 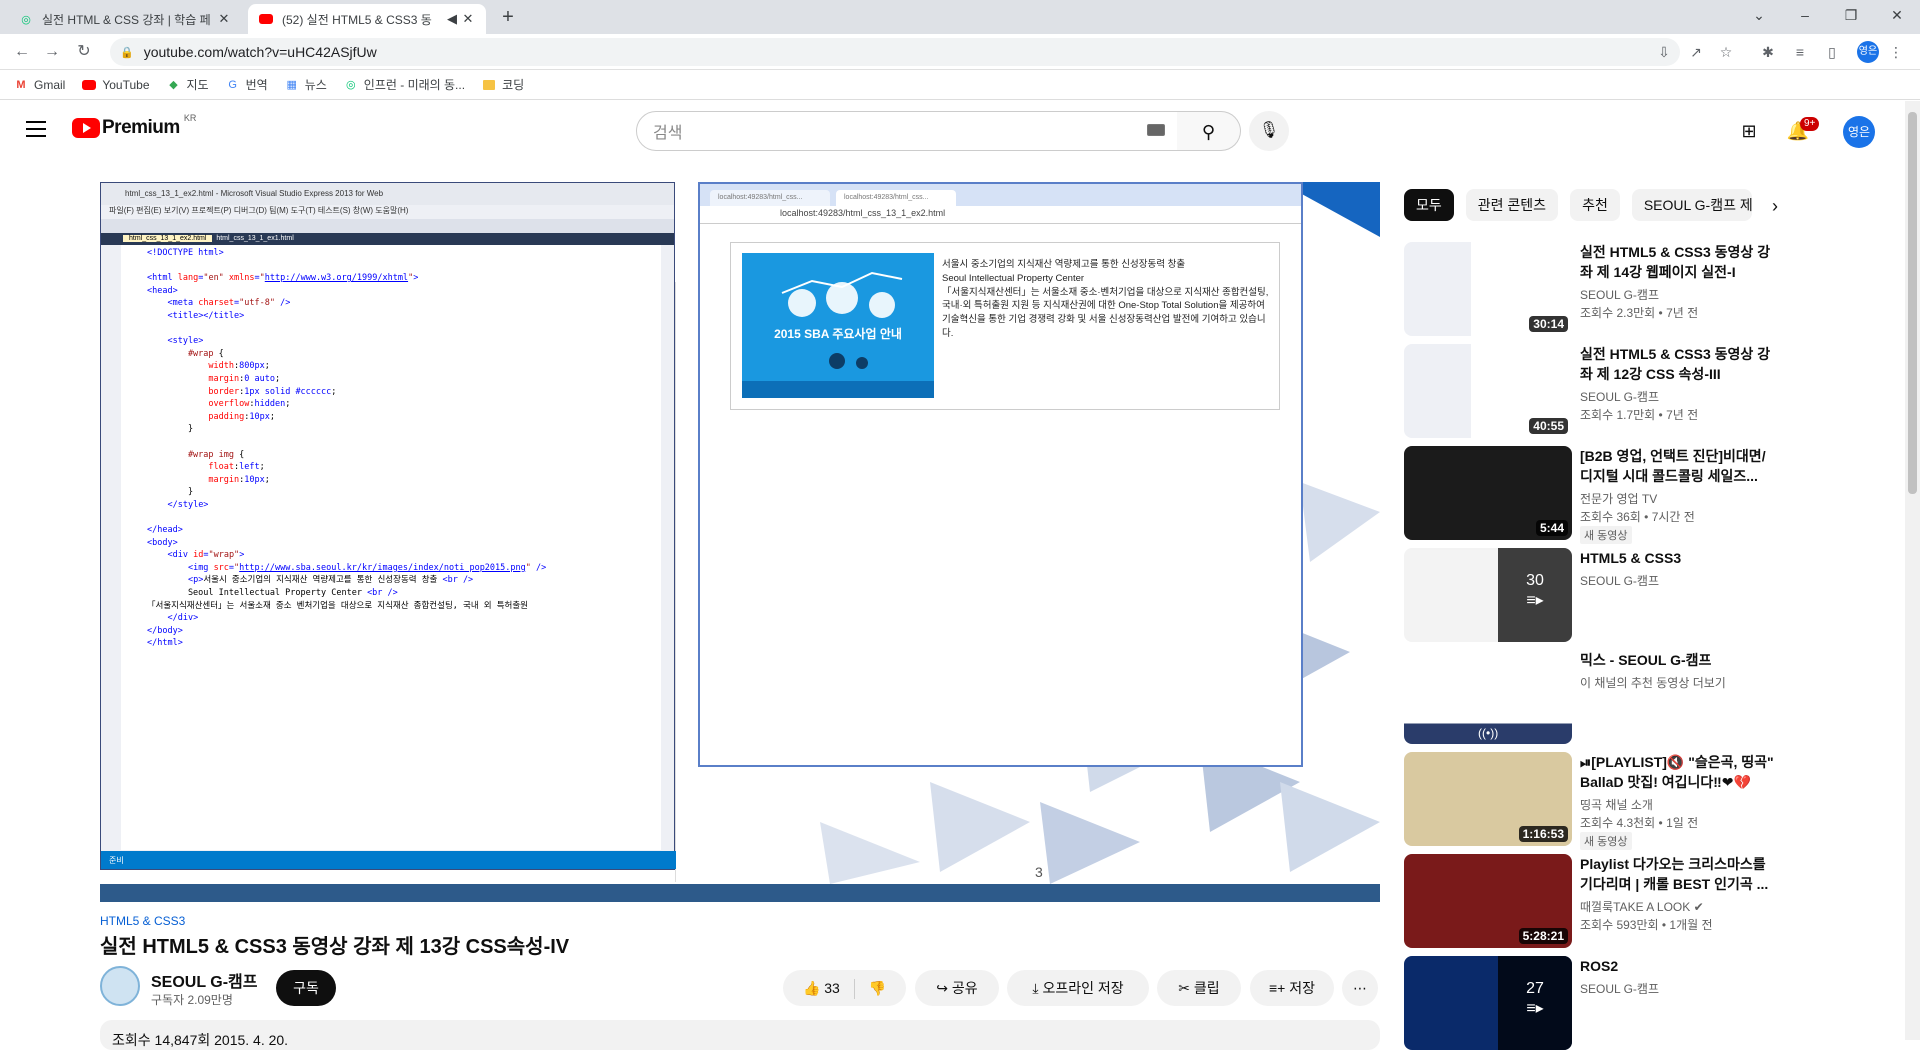 I want to click on hamburger-menu-icon, so click(x=36, y=129).